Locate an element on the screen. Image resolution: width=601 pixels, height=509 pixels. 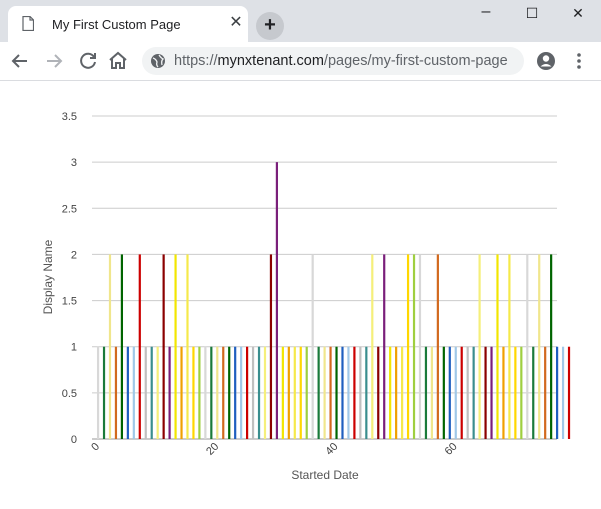
tab-title: My First Custom Page is located at coordinates (116, 24).